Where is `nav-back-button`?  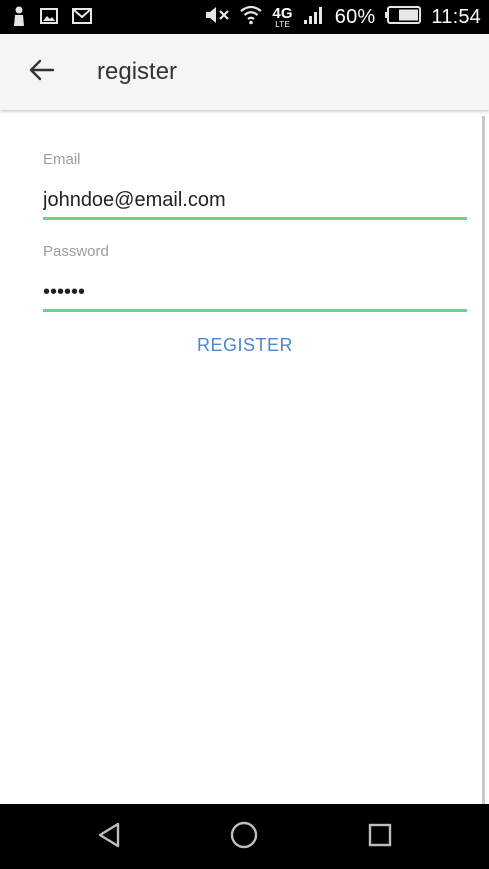
nav-back-button is located at coordinates (109, 837).